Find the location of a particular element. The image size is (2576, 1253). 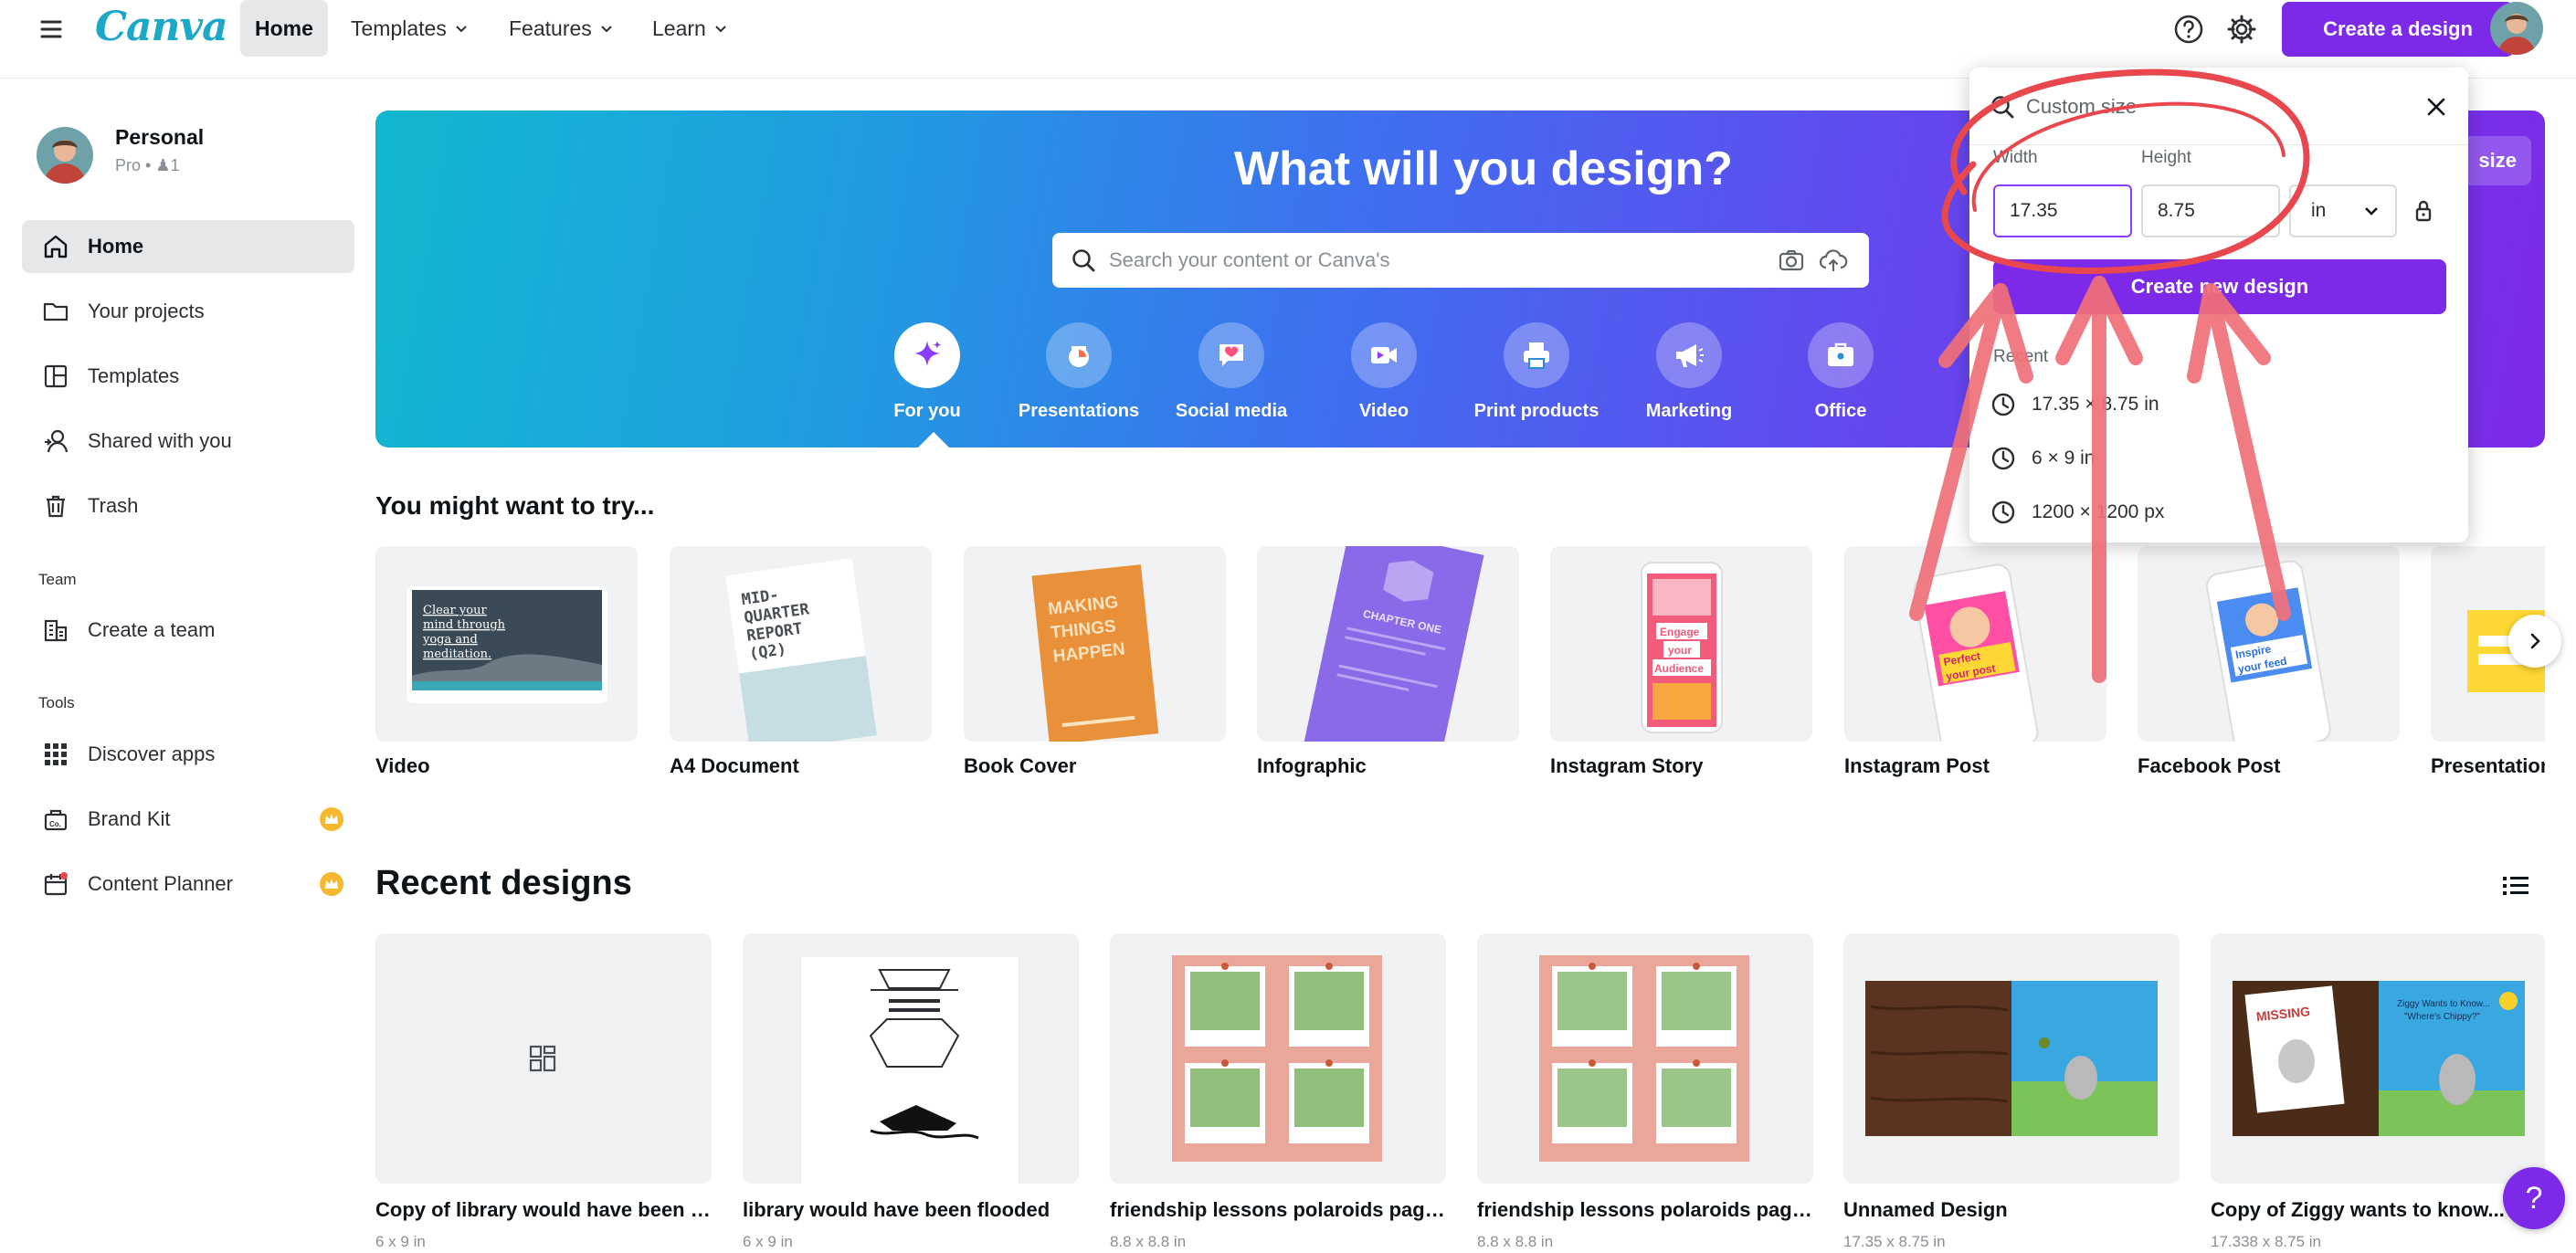

category-social-media: Social media is located at coordinates (1231, 372).